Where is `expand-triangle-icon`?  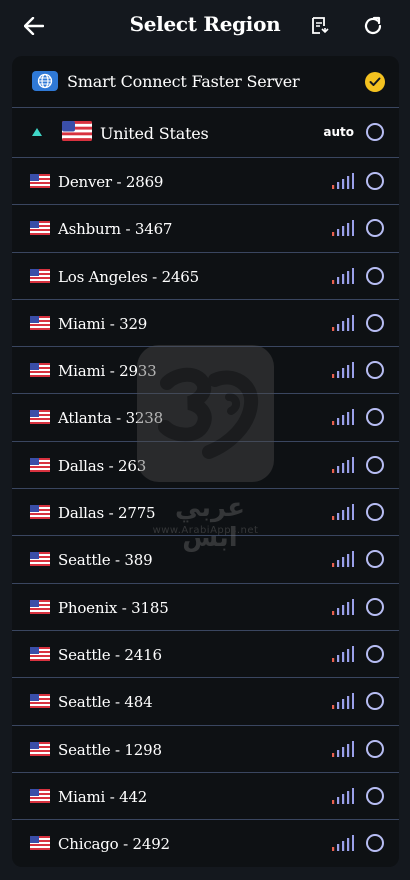
expand-triangle-icon is located at coordinates (37, 132).